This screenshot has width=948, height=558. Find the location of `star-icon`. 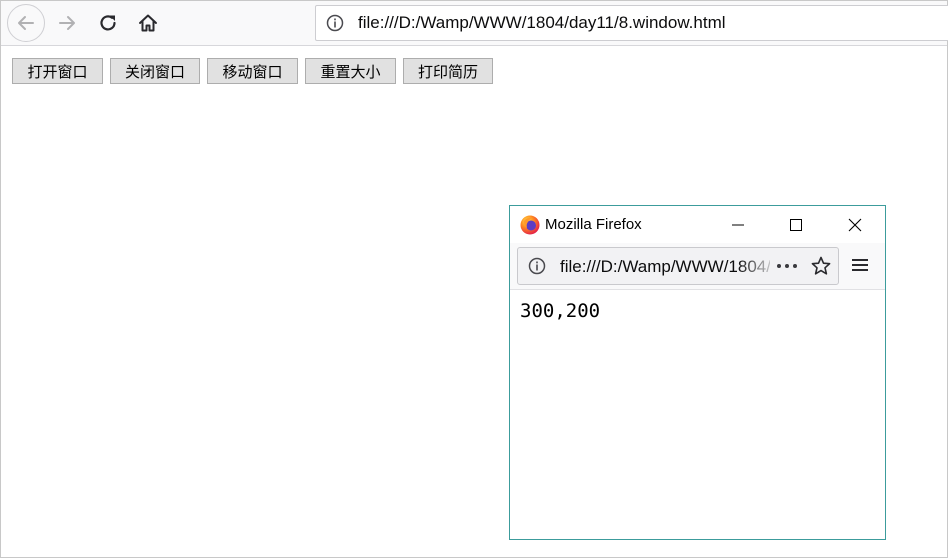

star-icon is located at coordinates (821, 265).